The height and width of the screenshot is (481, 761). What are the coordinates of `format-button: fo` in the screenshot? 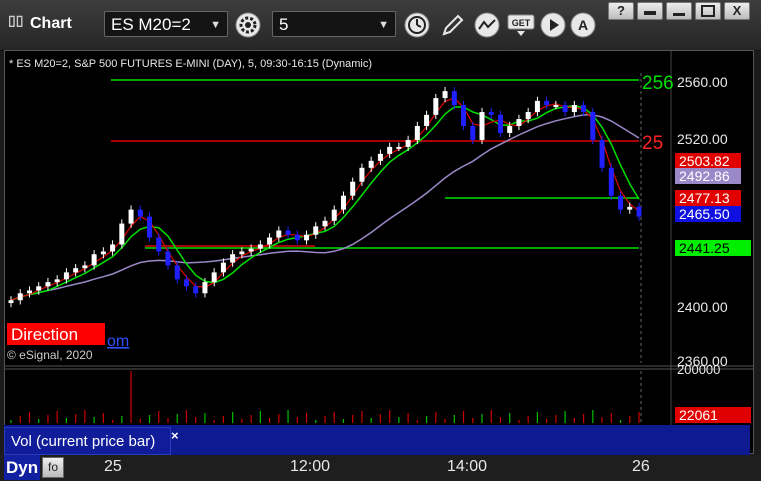 It's located at (53, 467).